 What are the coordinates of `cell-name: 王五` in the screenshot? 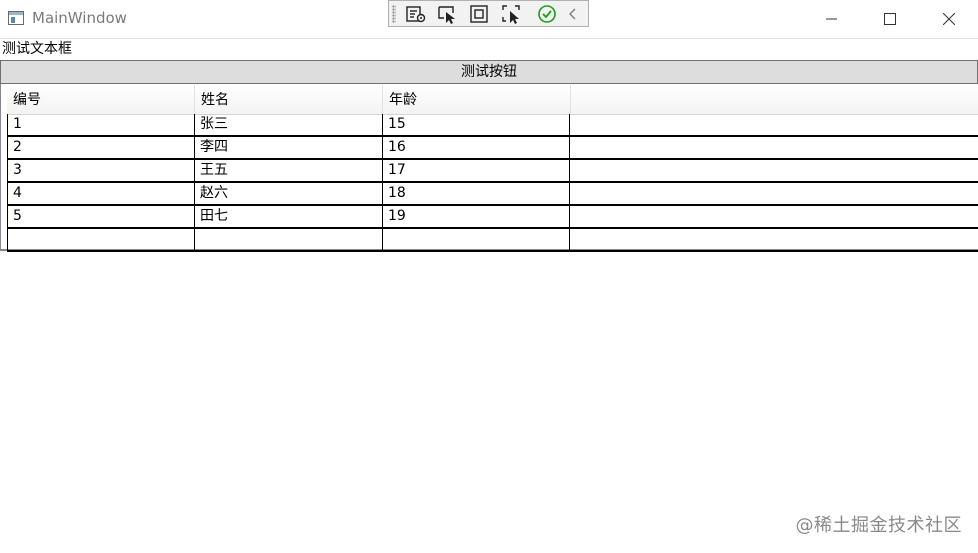 It's located at (288, 170).